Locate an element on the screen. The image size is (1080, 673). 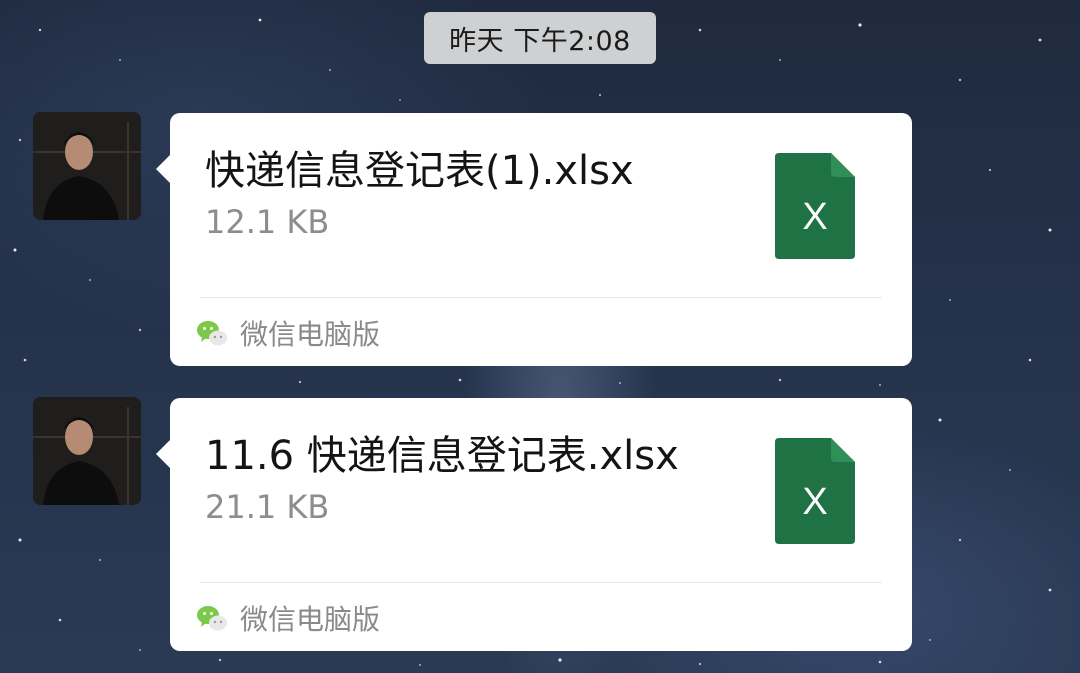
timestamp-label: 昨天 下午2:08 is located at coordinates (540, 41).